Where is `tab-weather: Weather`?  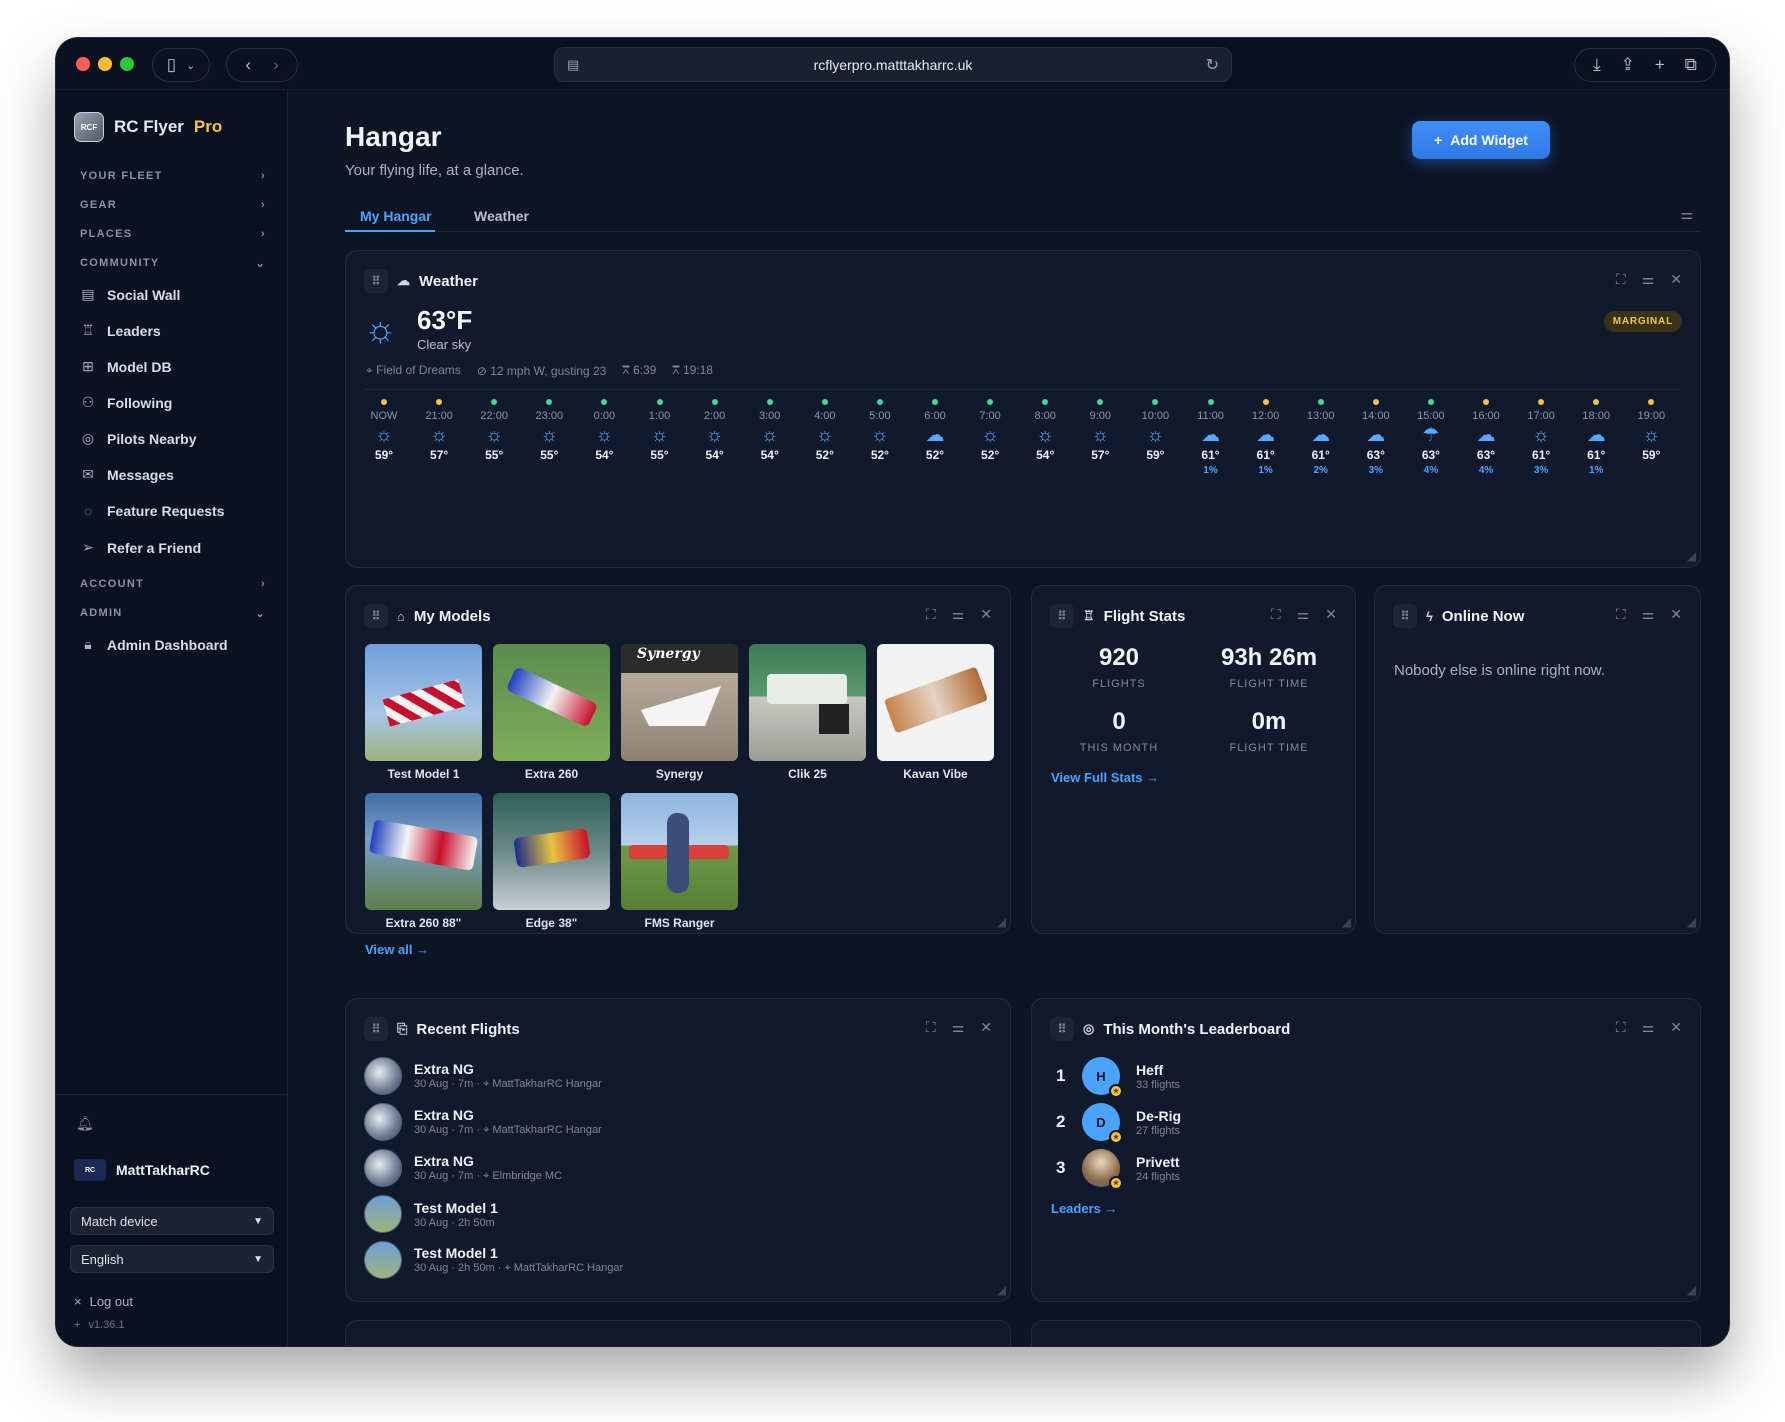
tab-weather: Weather is located at coordinates (501, 216).